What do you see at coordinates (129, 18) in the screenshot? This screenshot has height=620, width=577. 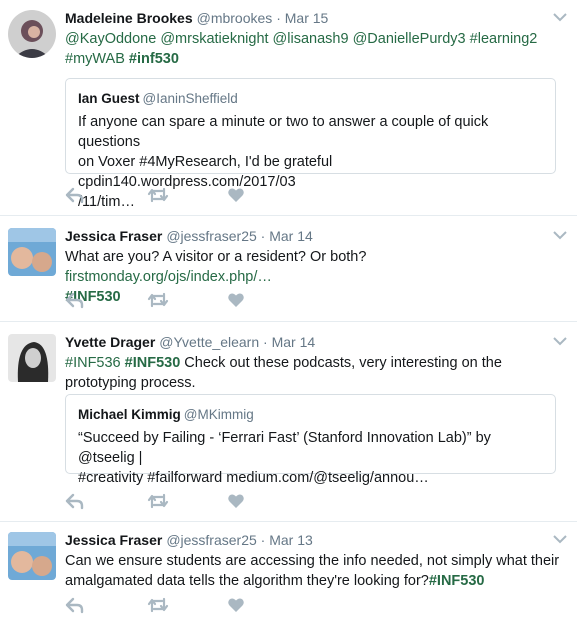 I see `author-name: Madeleine Brookes` at bounding box center [129, 18].